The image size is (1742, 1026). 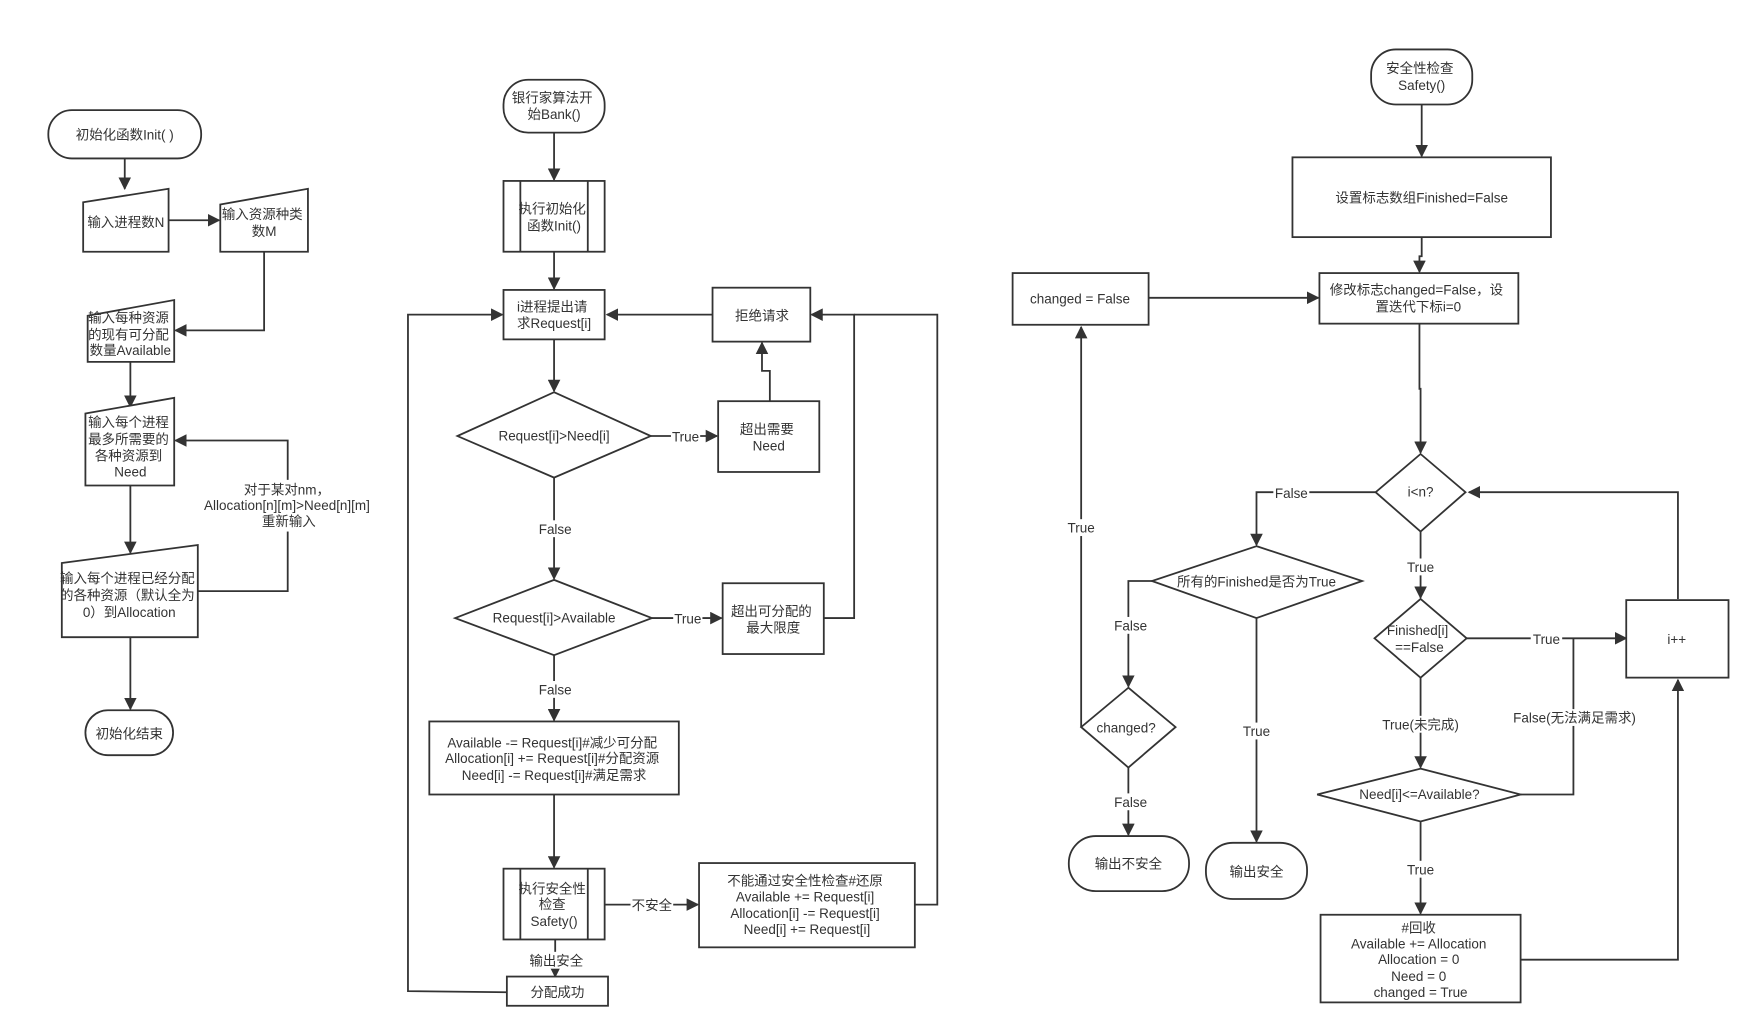 What do you see at coordinates (558, 992) in the screenshot?
I see `success-label: 分配成功` at bounding box center [558, 992].